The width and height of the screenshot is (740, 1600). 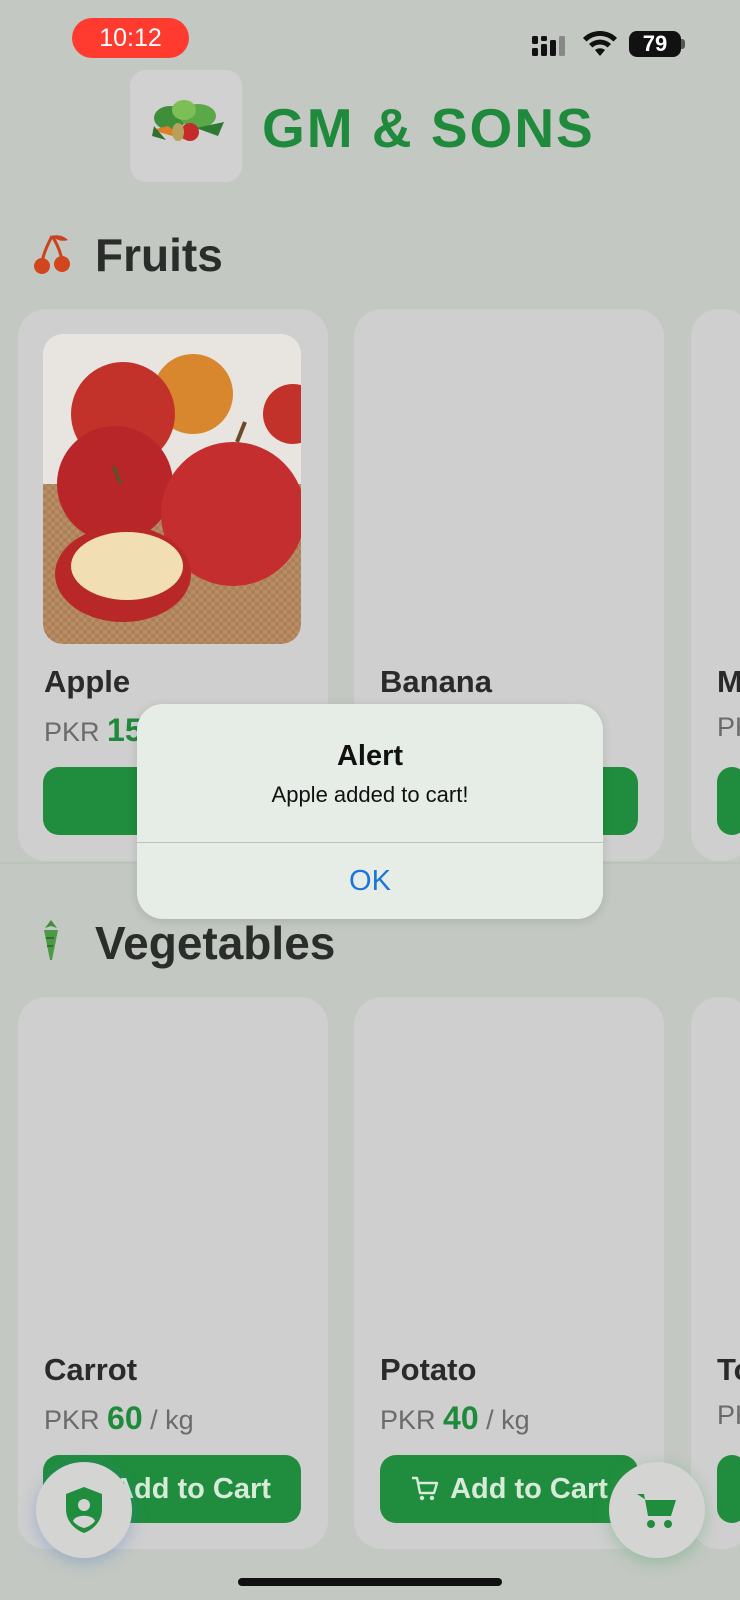 What do you see at coordinates (215, 943) in the screenshot?
I see `vegetables-heading: Vegetables` at bounding box center [215, 943].